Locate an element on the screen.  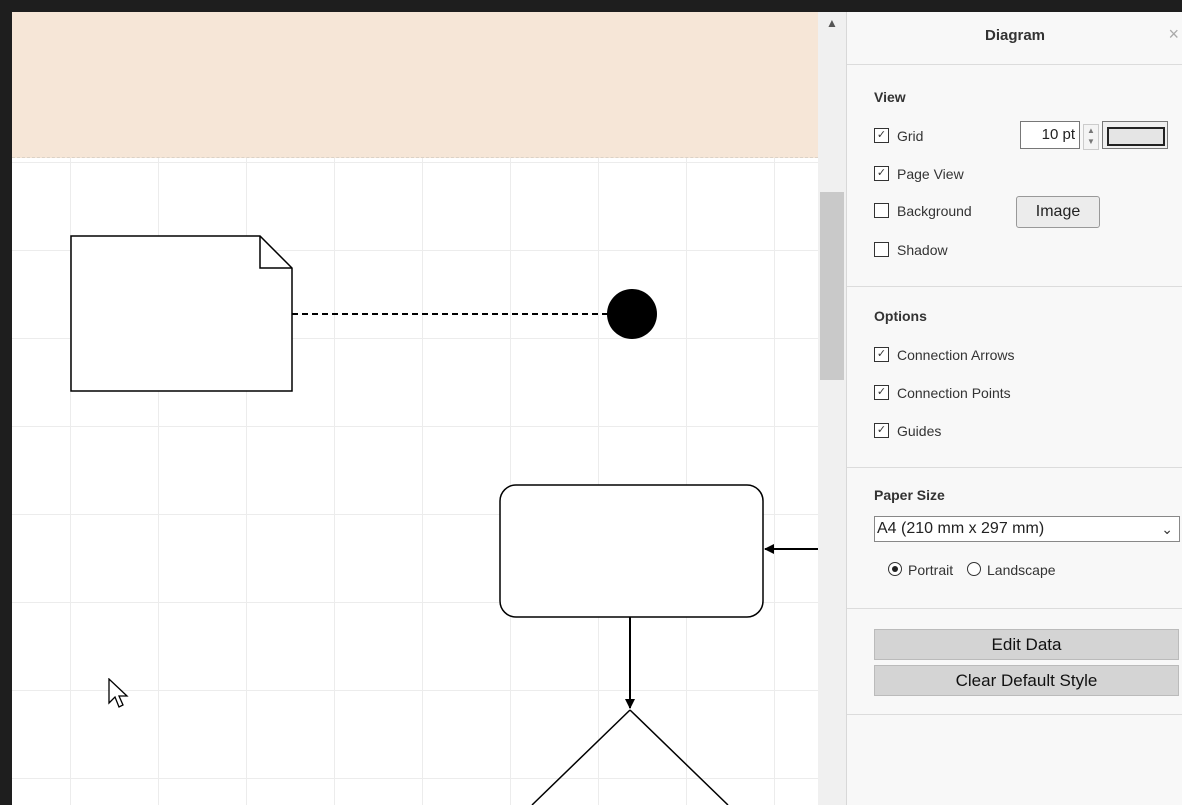
shadow-label: Shadow is located at coordinates (922, 250).